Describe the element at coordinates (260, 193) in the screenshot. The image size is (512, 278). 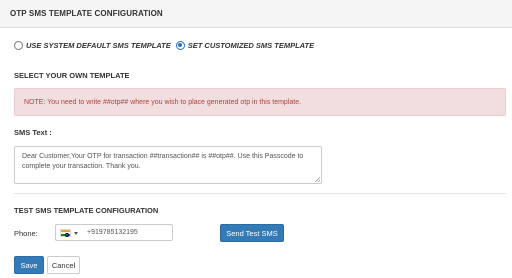
I see `section-divider` at that location.